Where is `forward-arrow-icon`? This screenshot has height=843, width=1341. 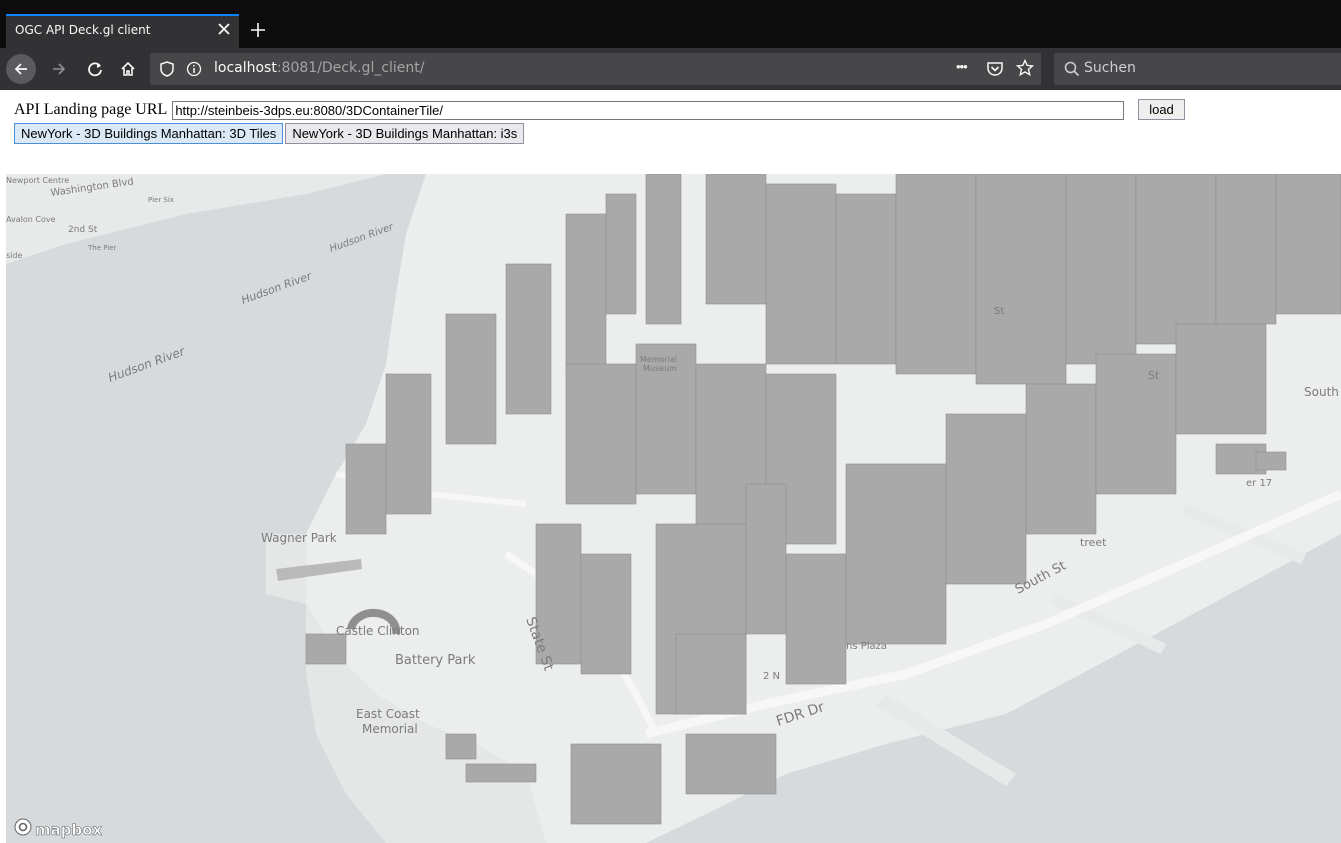
forward-arrow-icon is located at coordinates (59, 69).